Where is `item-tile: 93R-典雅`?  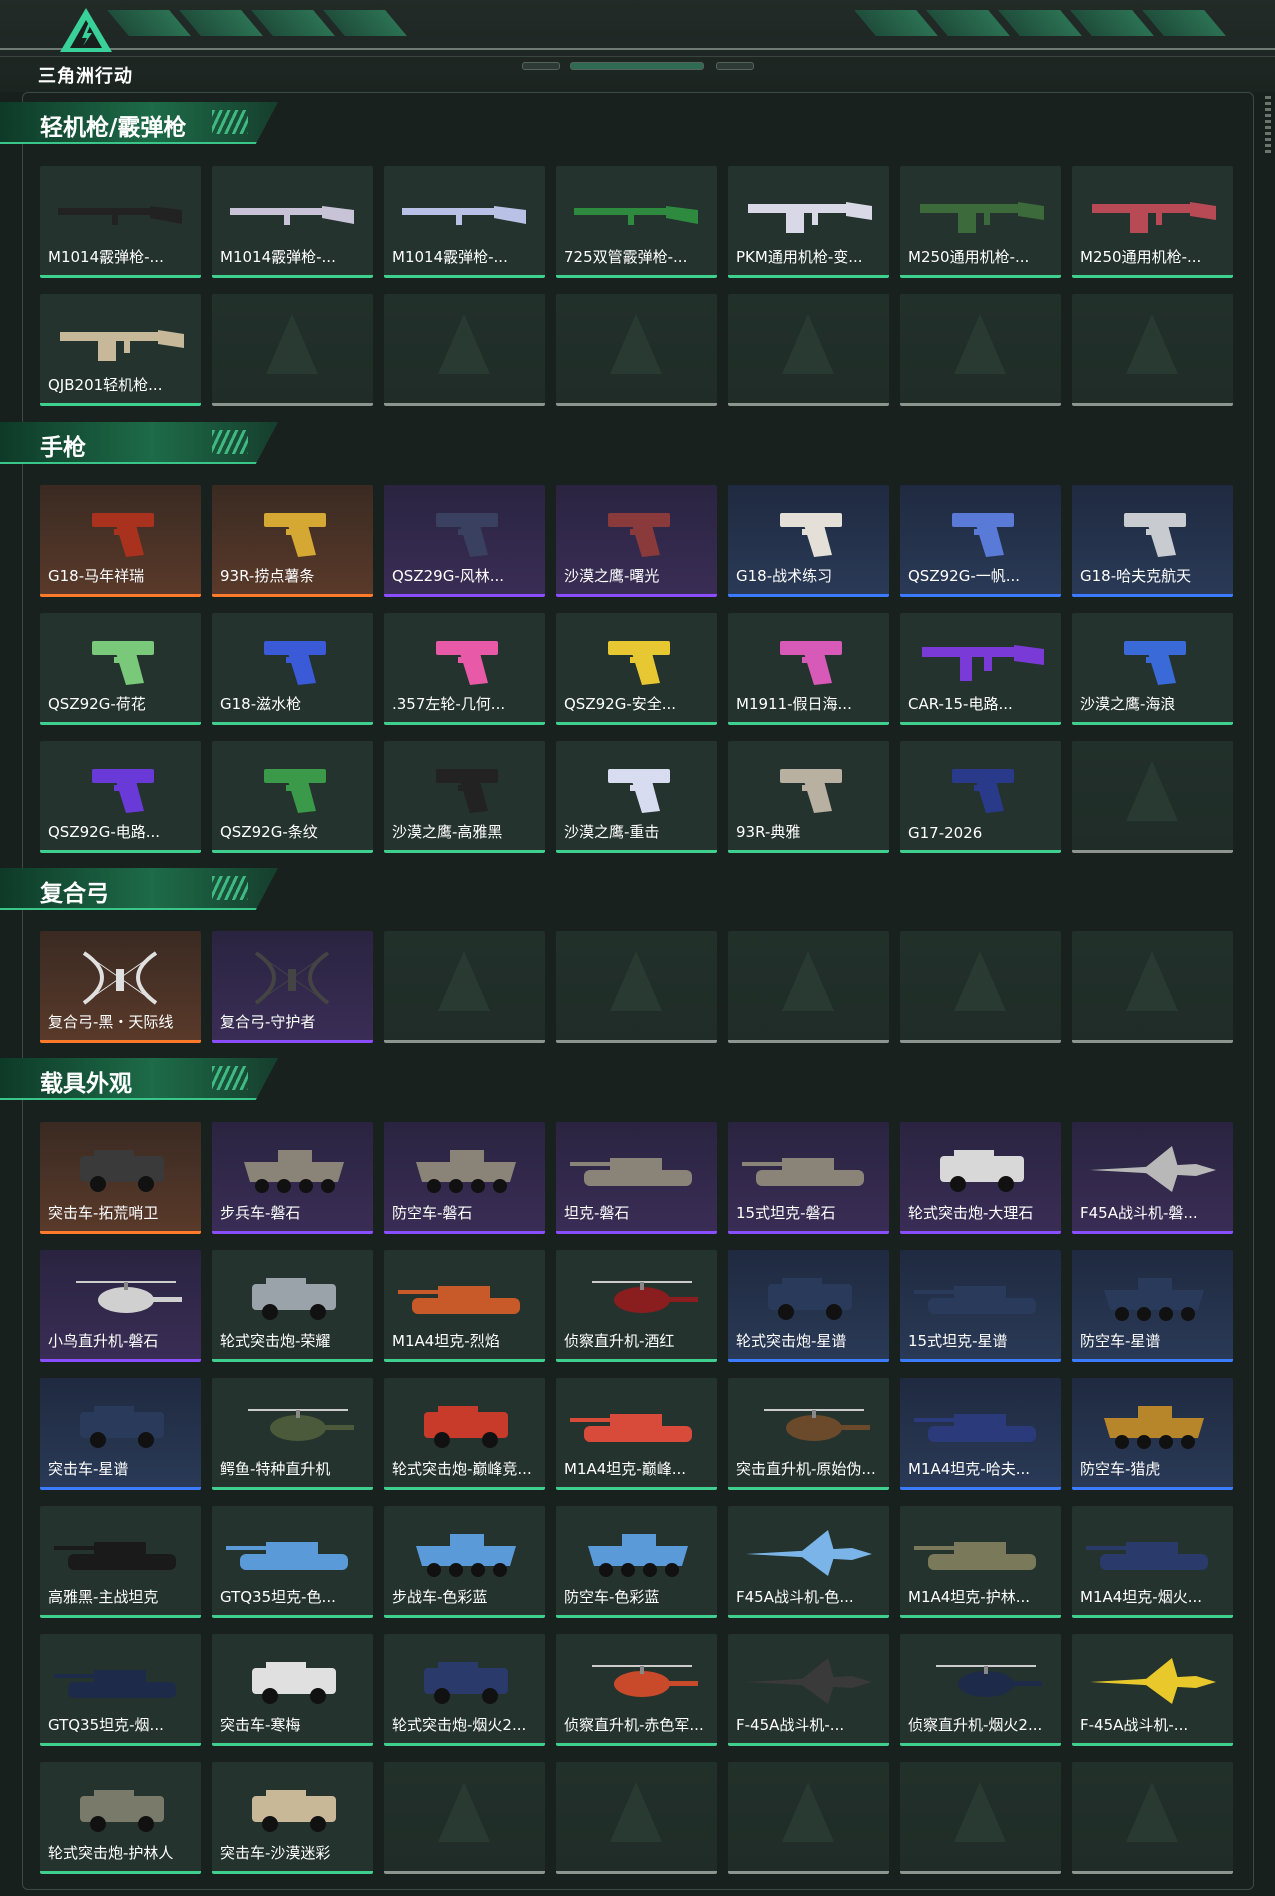 item-tile: 93R-典雅 is located at coordinates (808, 797).